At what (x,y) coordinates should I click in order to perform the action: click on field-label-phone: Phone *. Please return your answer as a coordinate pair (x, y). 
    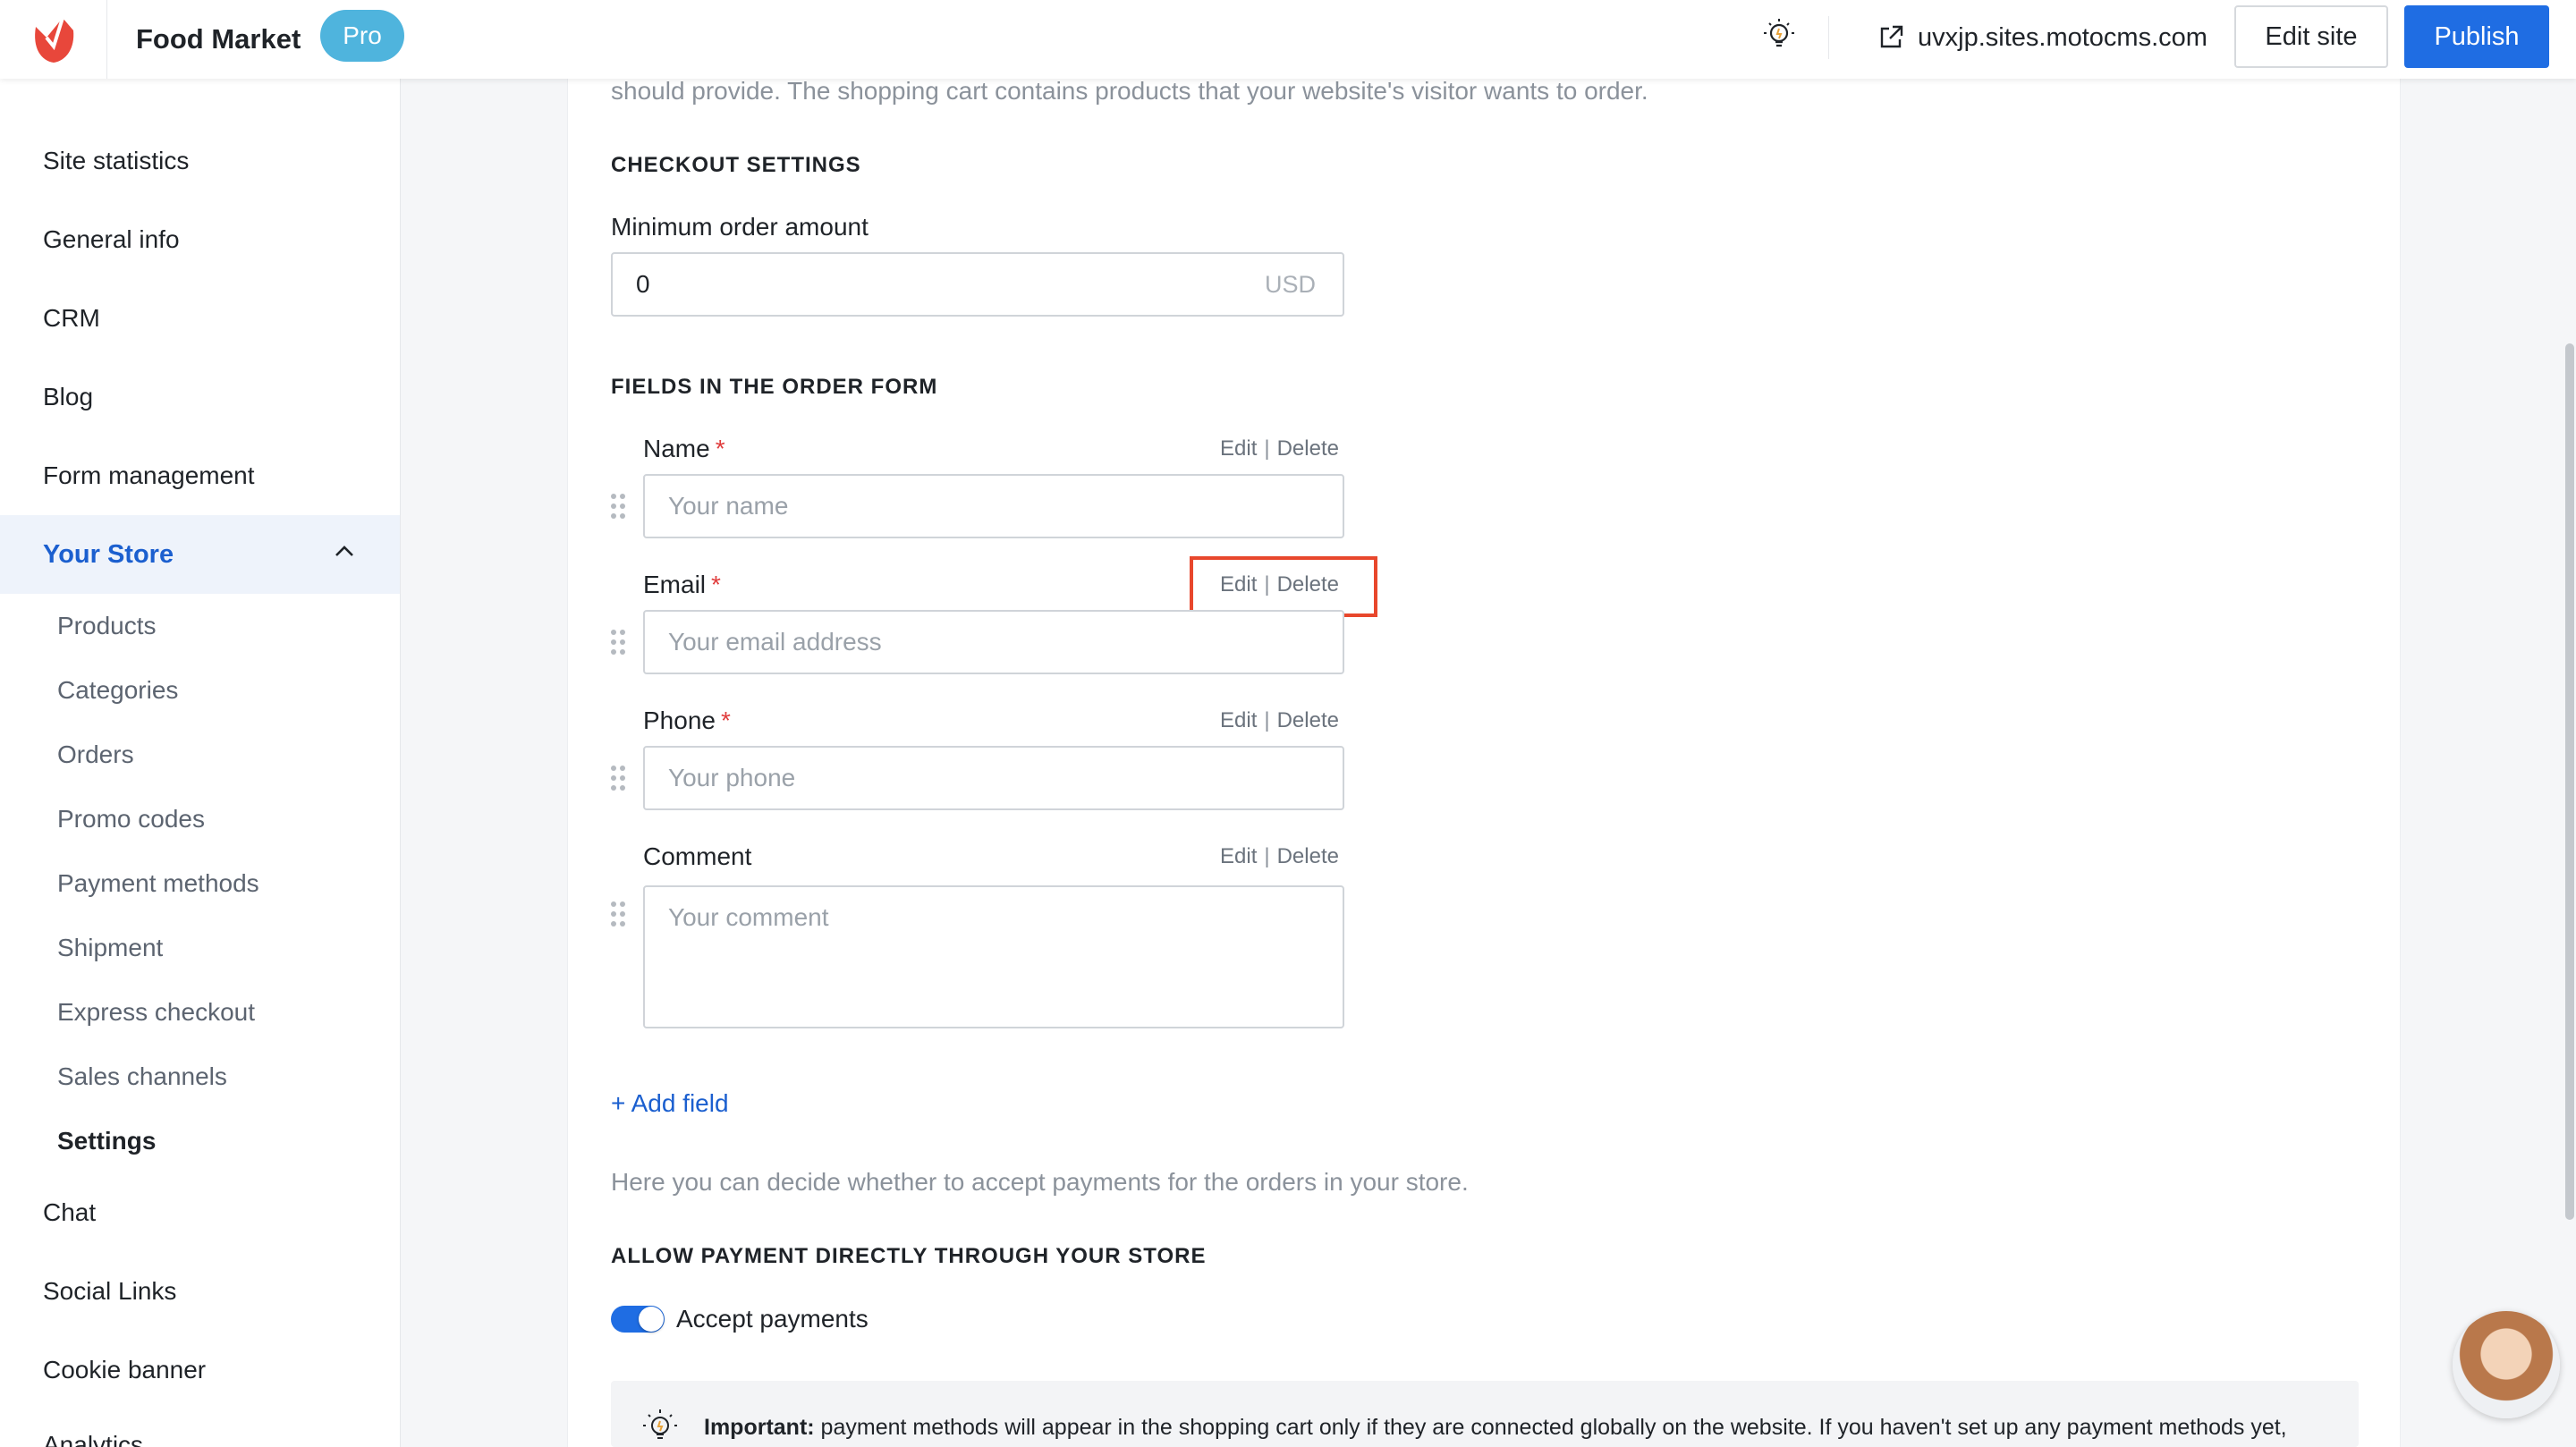
    Looking at the image, I should click on (687, 721).